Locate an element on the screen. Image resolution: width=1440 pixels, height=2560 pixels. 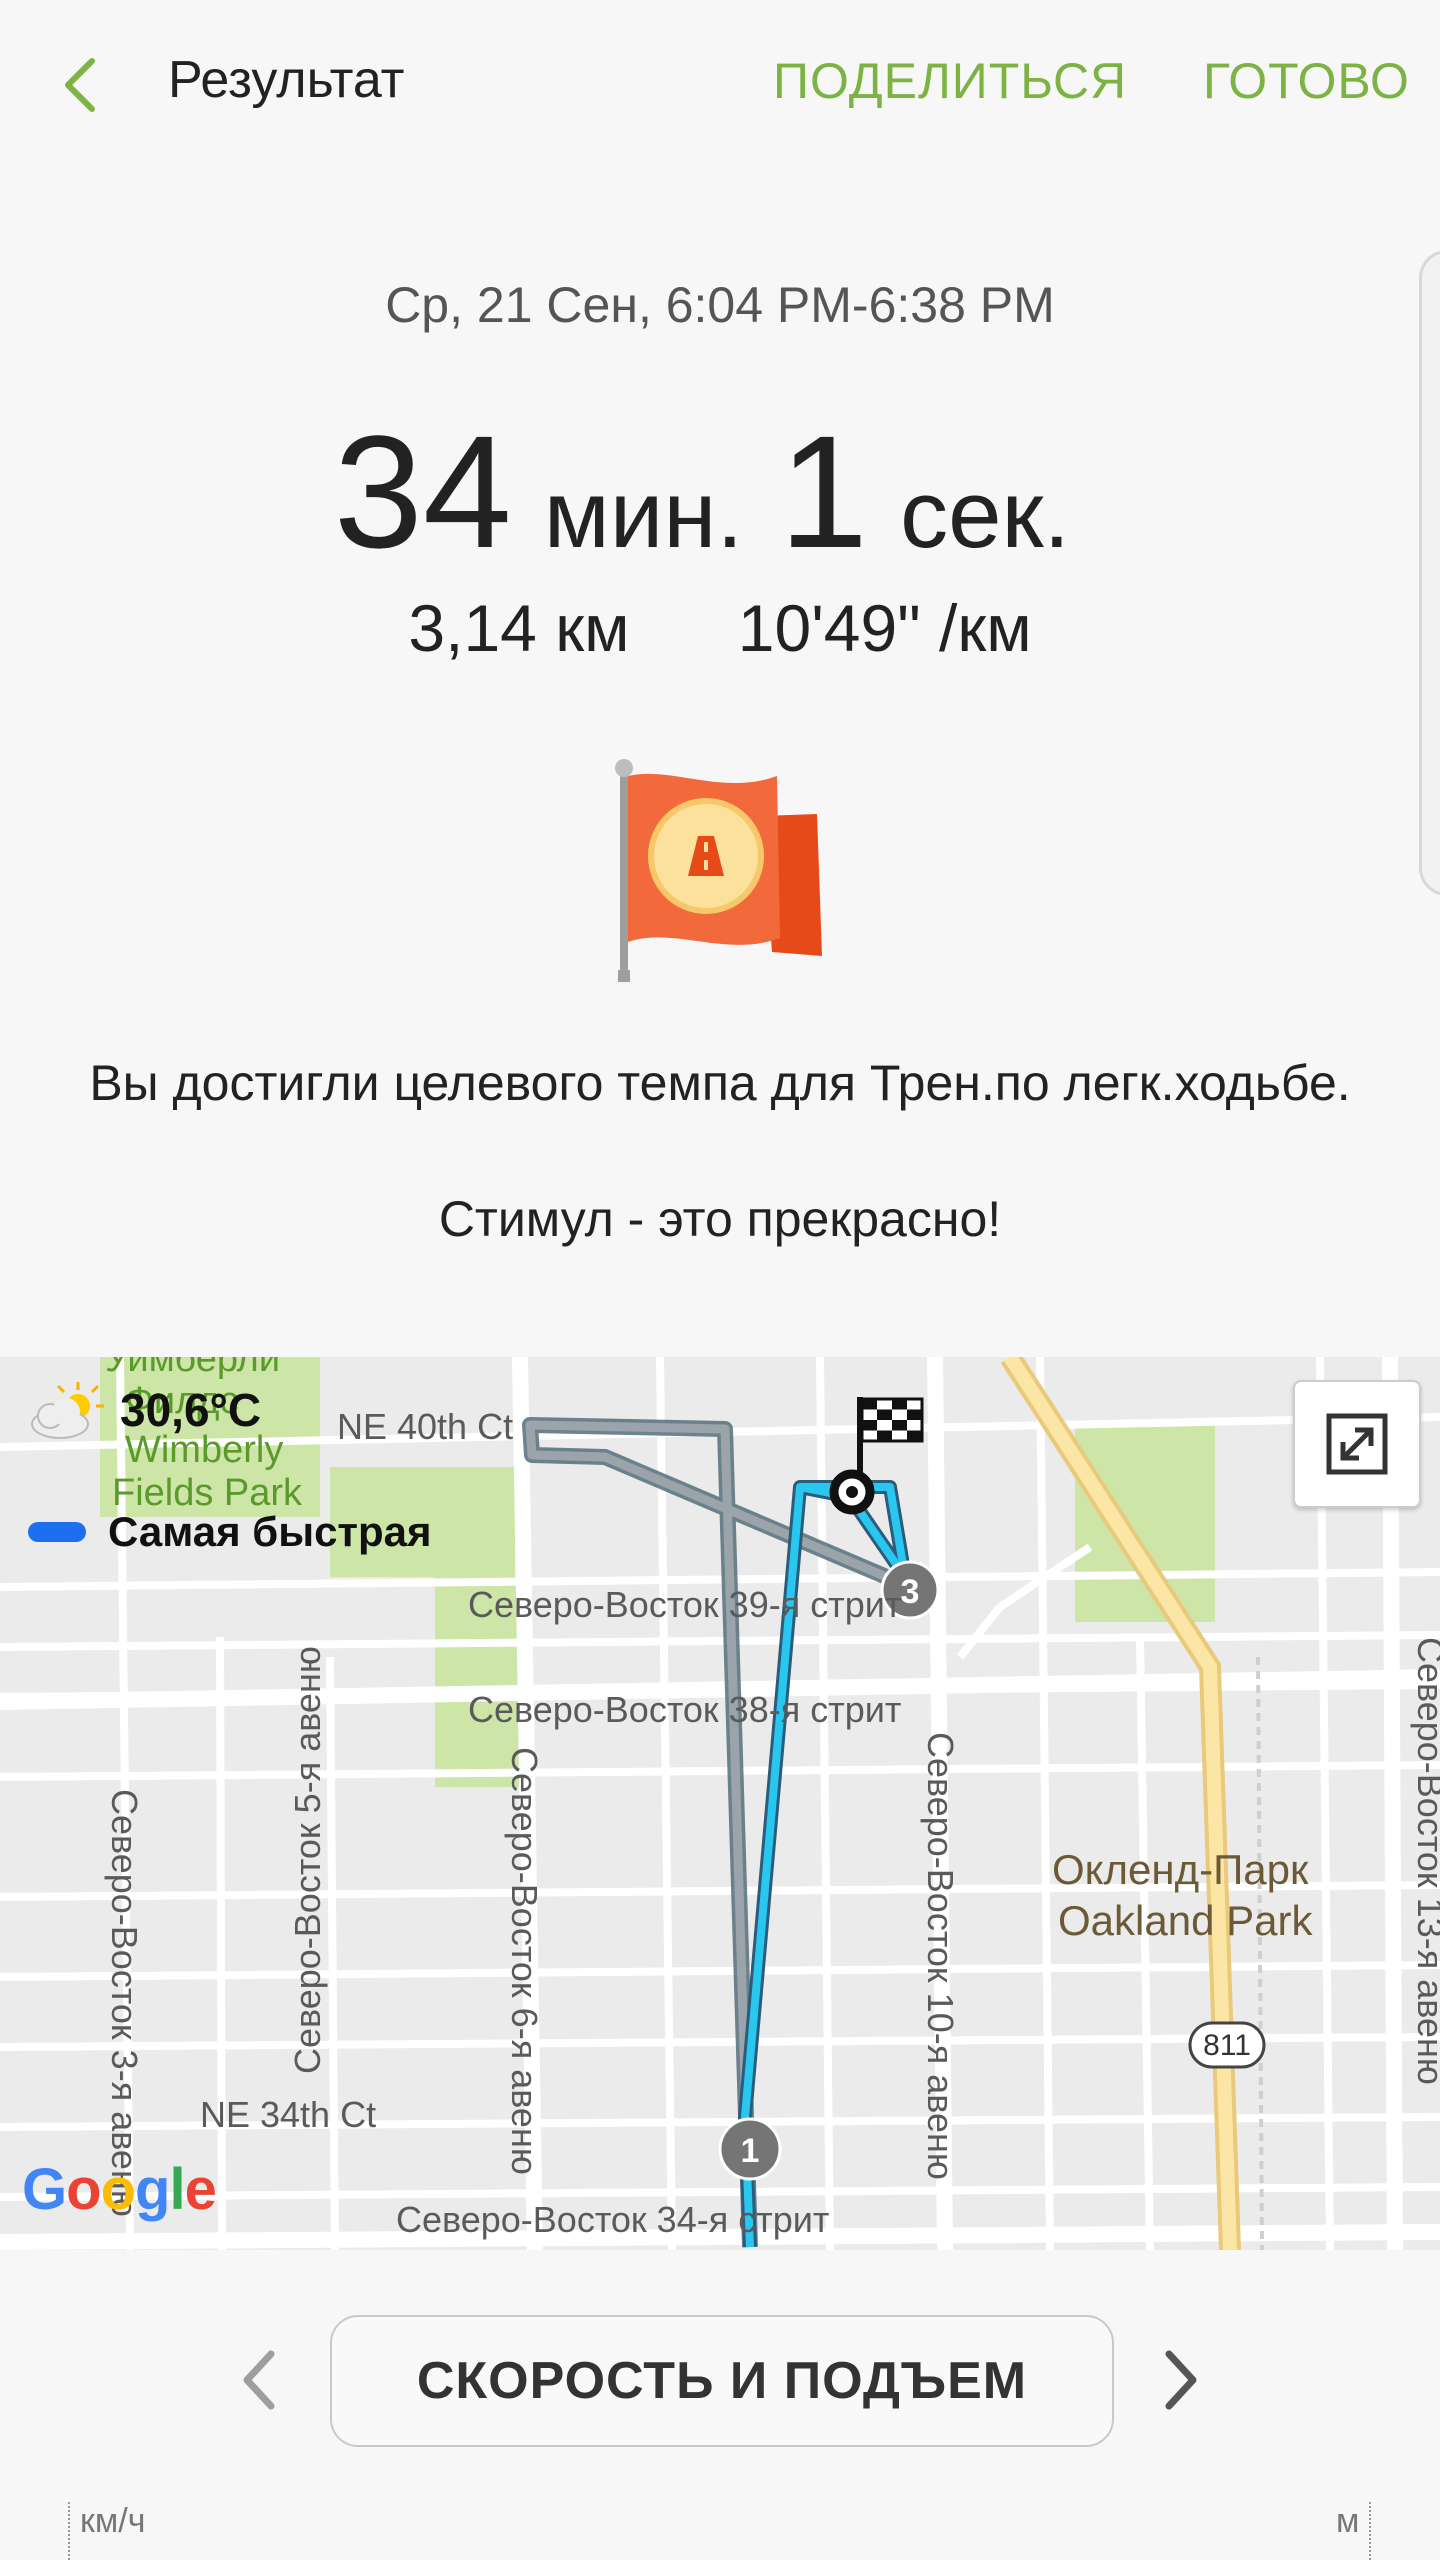
achievement-encouragement: Стимул - это прекрасно! is located at coordinates (720, 1219).